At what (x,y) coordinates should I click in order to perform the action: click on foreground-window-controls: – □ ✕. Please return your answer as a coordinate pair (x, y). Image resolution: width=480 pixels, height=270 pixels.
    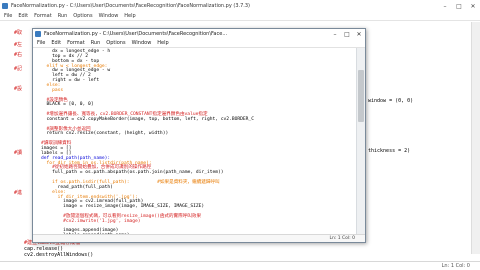
    Looking at the image, I should click on (347, 34).